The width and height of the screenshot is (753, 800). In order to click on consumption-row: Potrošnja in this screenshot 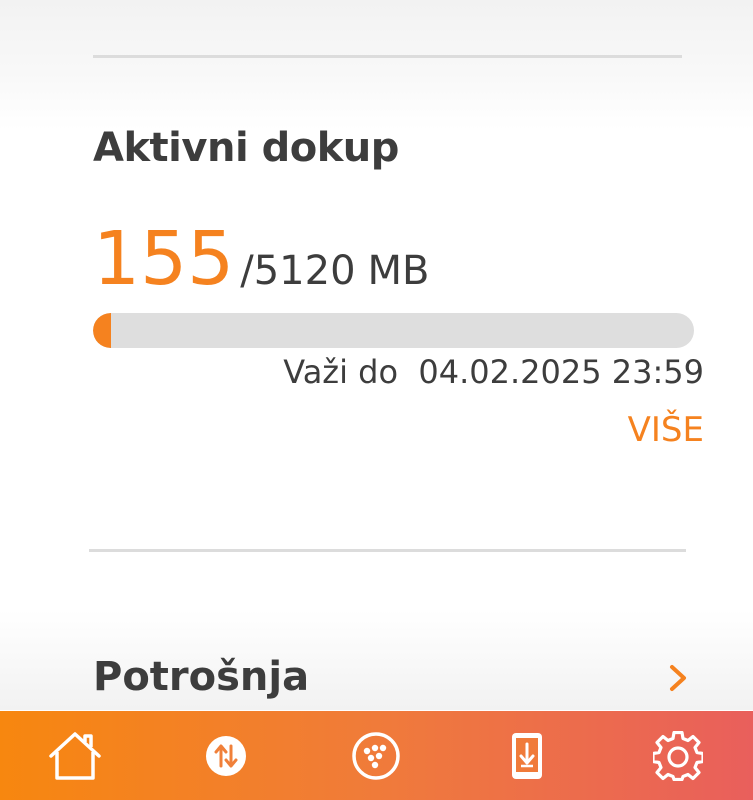, I will do `click(393, 679)`.